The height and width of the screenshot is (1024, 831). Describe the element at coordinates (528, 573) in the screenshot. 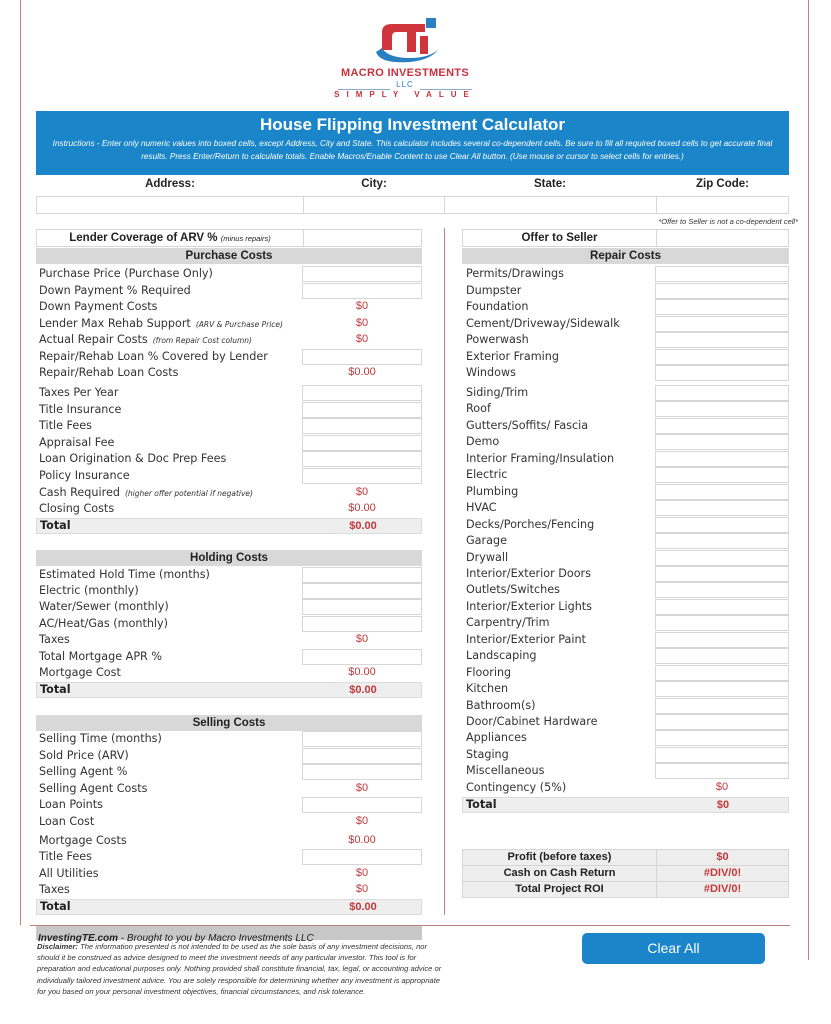

I see `row-label: Interior/Exterior Doors` at that location.